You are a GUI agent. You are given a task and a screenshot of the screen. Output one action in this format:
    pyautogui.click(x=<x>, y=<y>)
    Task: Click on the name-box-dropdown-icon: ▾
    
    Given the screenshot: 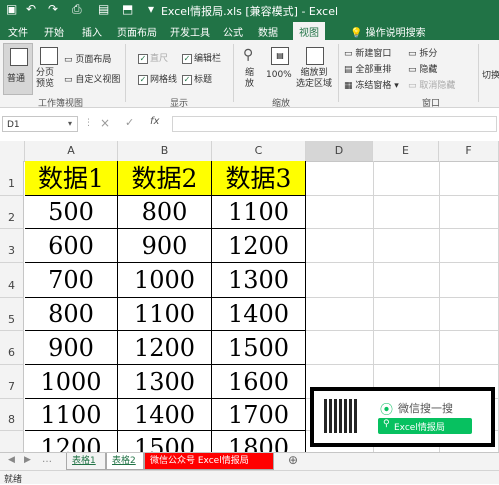 What is the action you would take?
    pyautogui.click(x=70, y=123)
    